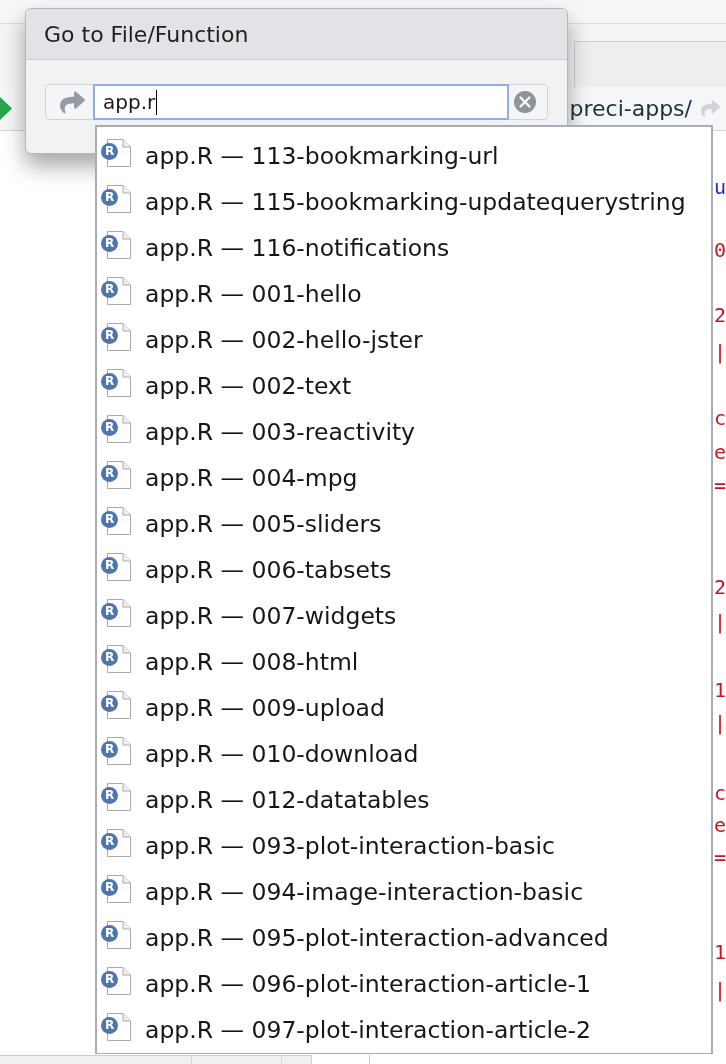 The image size is (726, 1064). What do you see at coordinates (720, 187) in the screenshot?
I see `code-fragment: u` at bounding box center [720, 187].